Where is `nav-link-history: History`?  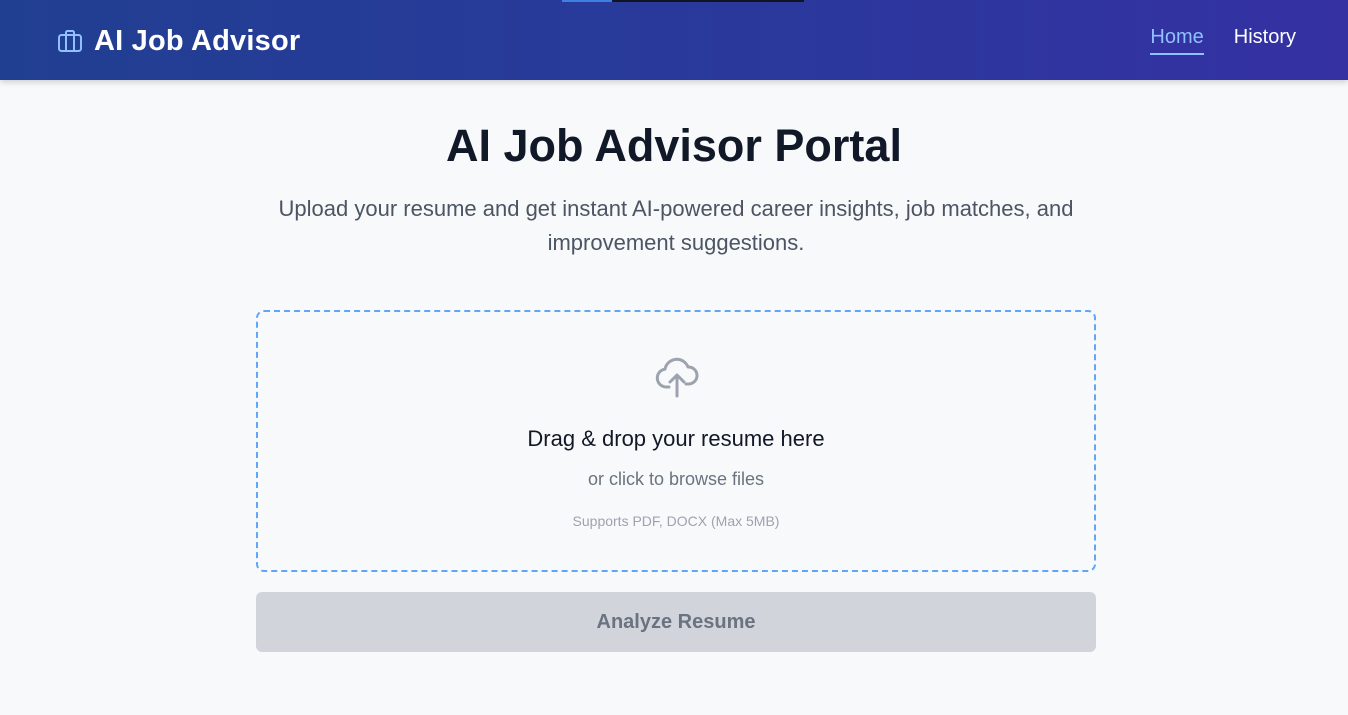
nav-link-history: History is located at coordinates (1265, 40).